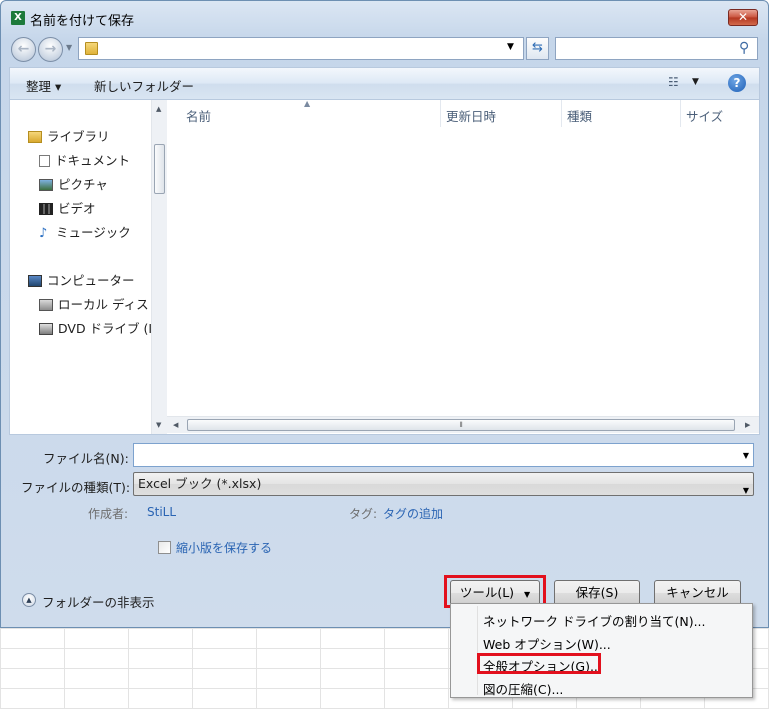 Image resolution: width=769 pixels, height=709 pixels. Describe the element at coordinates (301, 48) in the screenshot. I see `address-bar: ▼` at that location.